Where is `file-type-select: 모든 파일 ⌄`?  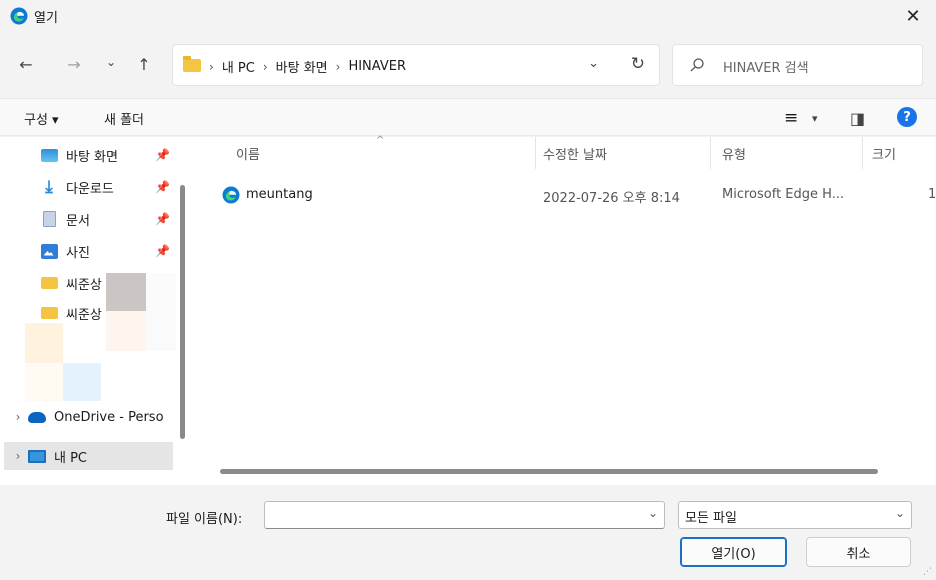
file-type-select: 모든 파일 ⌄ is located at coordinates (795, 515).